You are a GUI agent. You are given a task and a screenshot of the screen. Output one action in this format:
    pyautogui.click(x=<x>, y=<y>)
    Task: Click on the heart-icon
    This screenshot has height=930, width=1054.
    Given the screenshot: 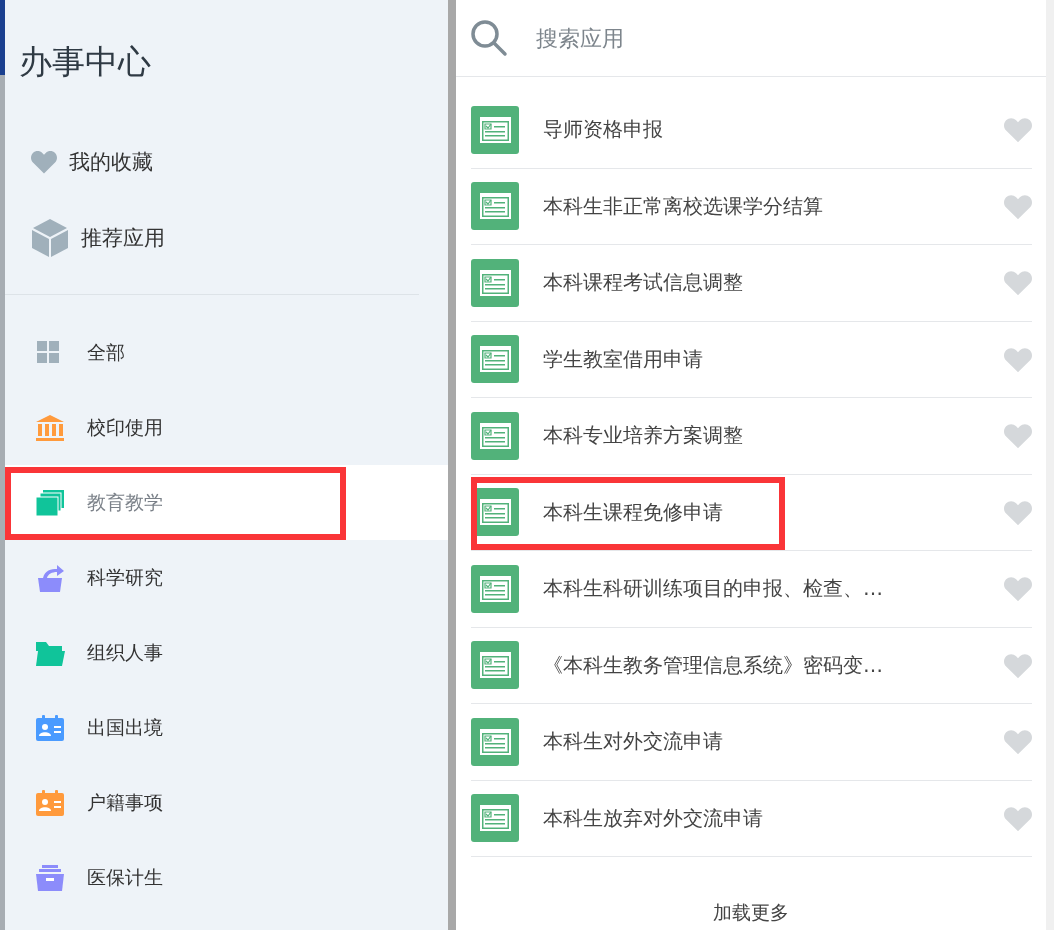 What is the action you would take?
    pyautogui.click(x=44, y=162)
    